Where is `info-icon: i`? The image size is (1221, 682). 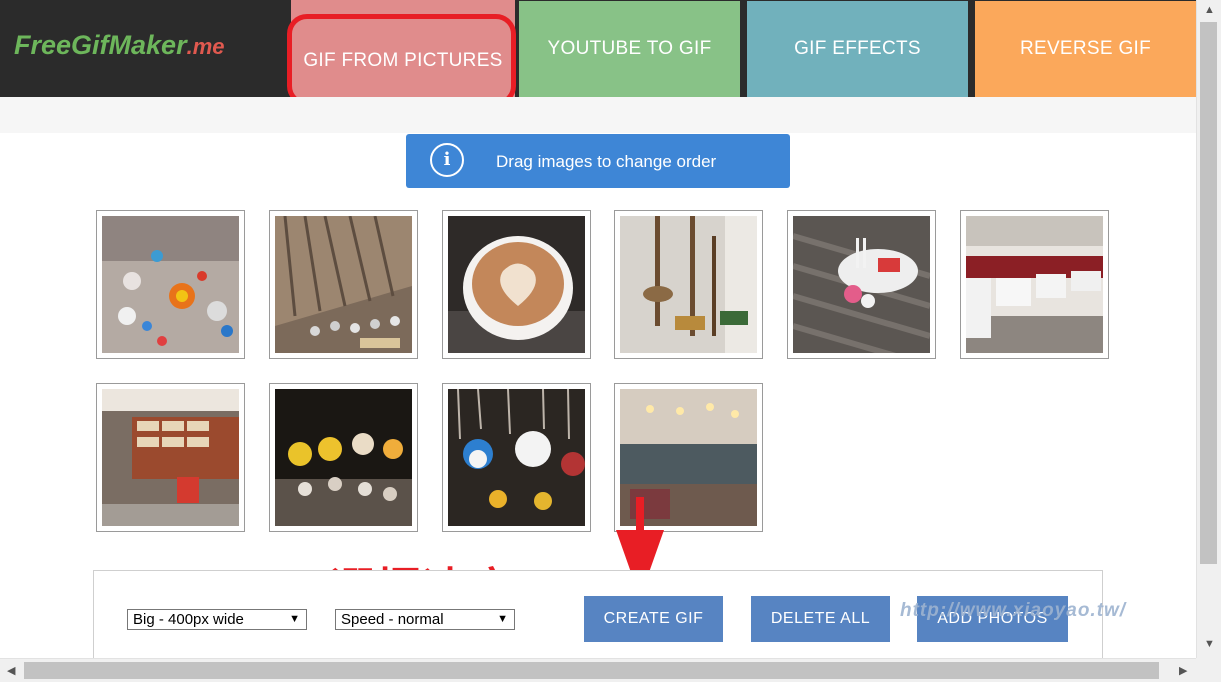 info-icon: i is located at coordinates (447, 160).